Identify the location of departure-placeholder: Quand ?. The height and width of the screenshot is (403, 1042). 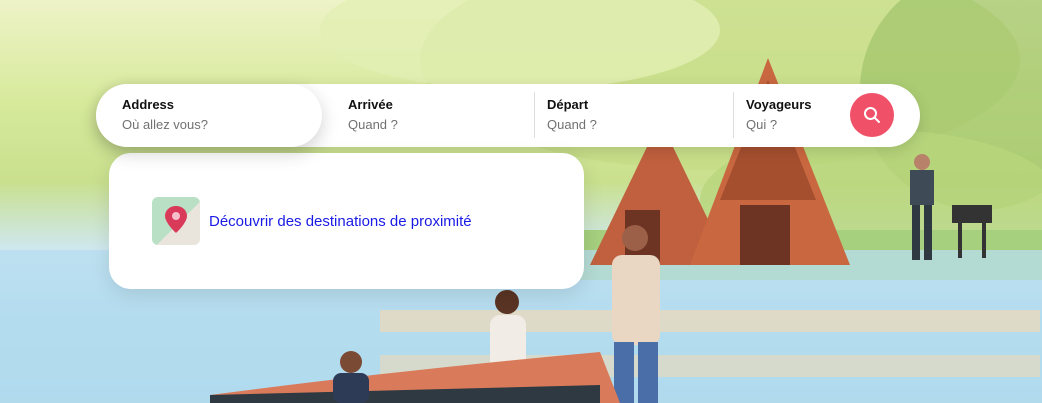
(572, 124).